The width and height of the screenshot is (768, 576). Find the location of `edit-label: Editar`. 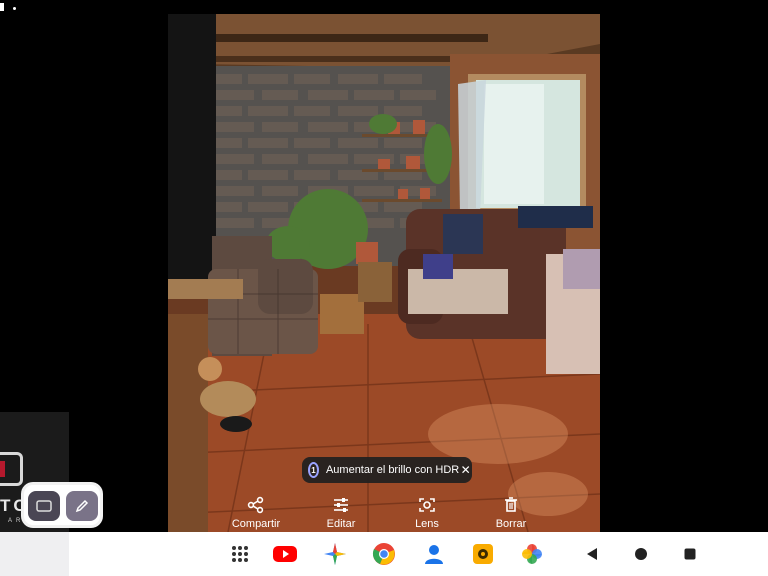

edit-label: Editar is located at coordinates (341, 524).